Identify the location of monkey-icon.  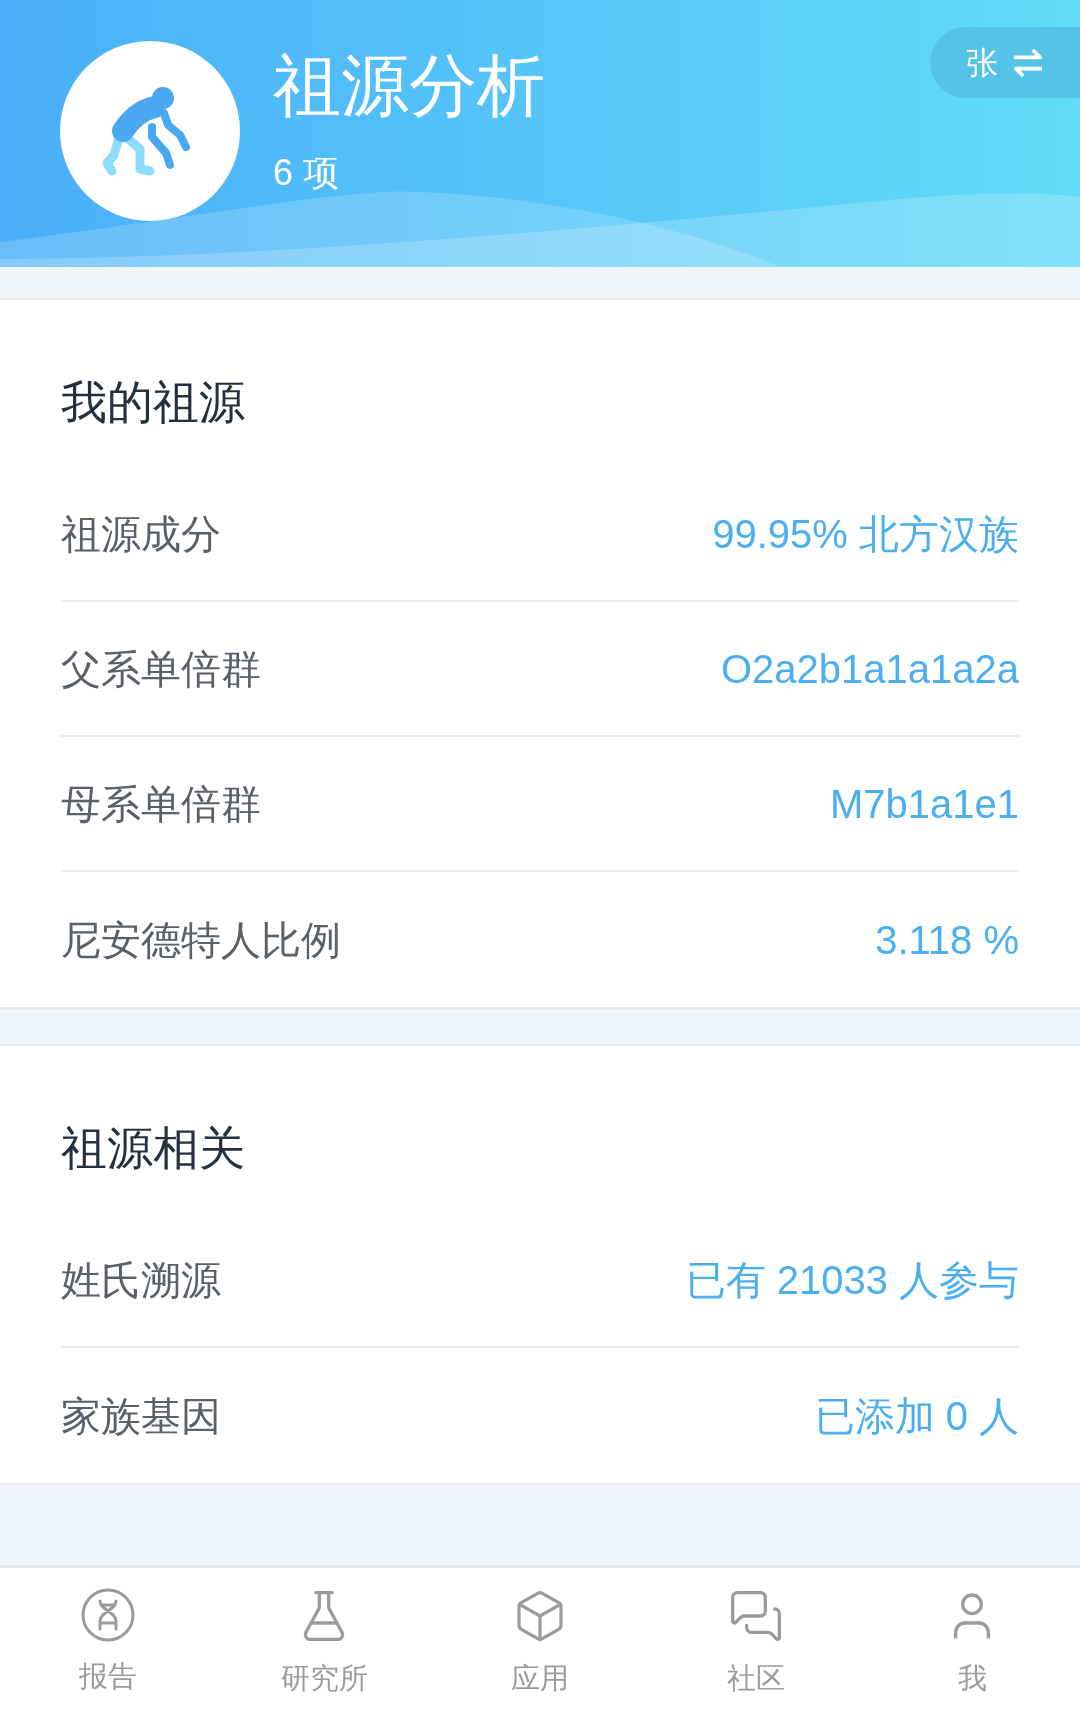
(150, 131).